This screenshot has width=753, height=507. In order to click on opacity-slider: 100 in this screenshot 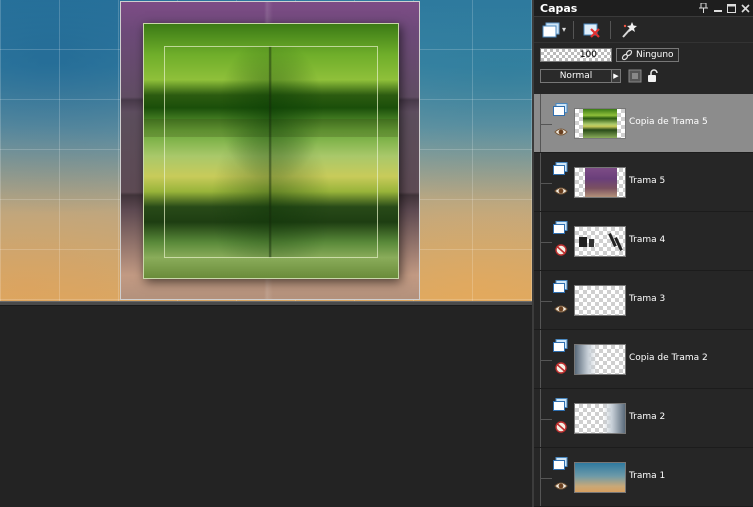, I will do `click(576, 55)`.